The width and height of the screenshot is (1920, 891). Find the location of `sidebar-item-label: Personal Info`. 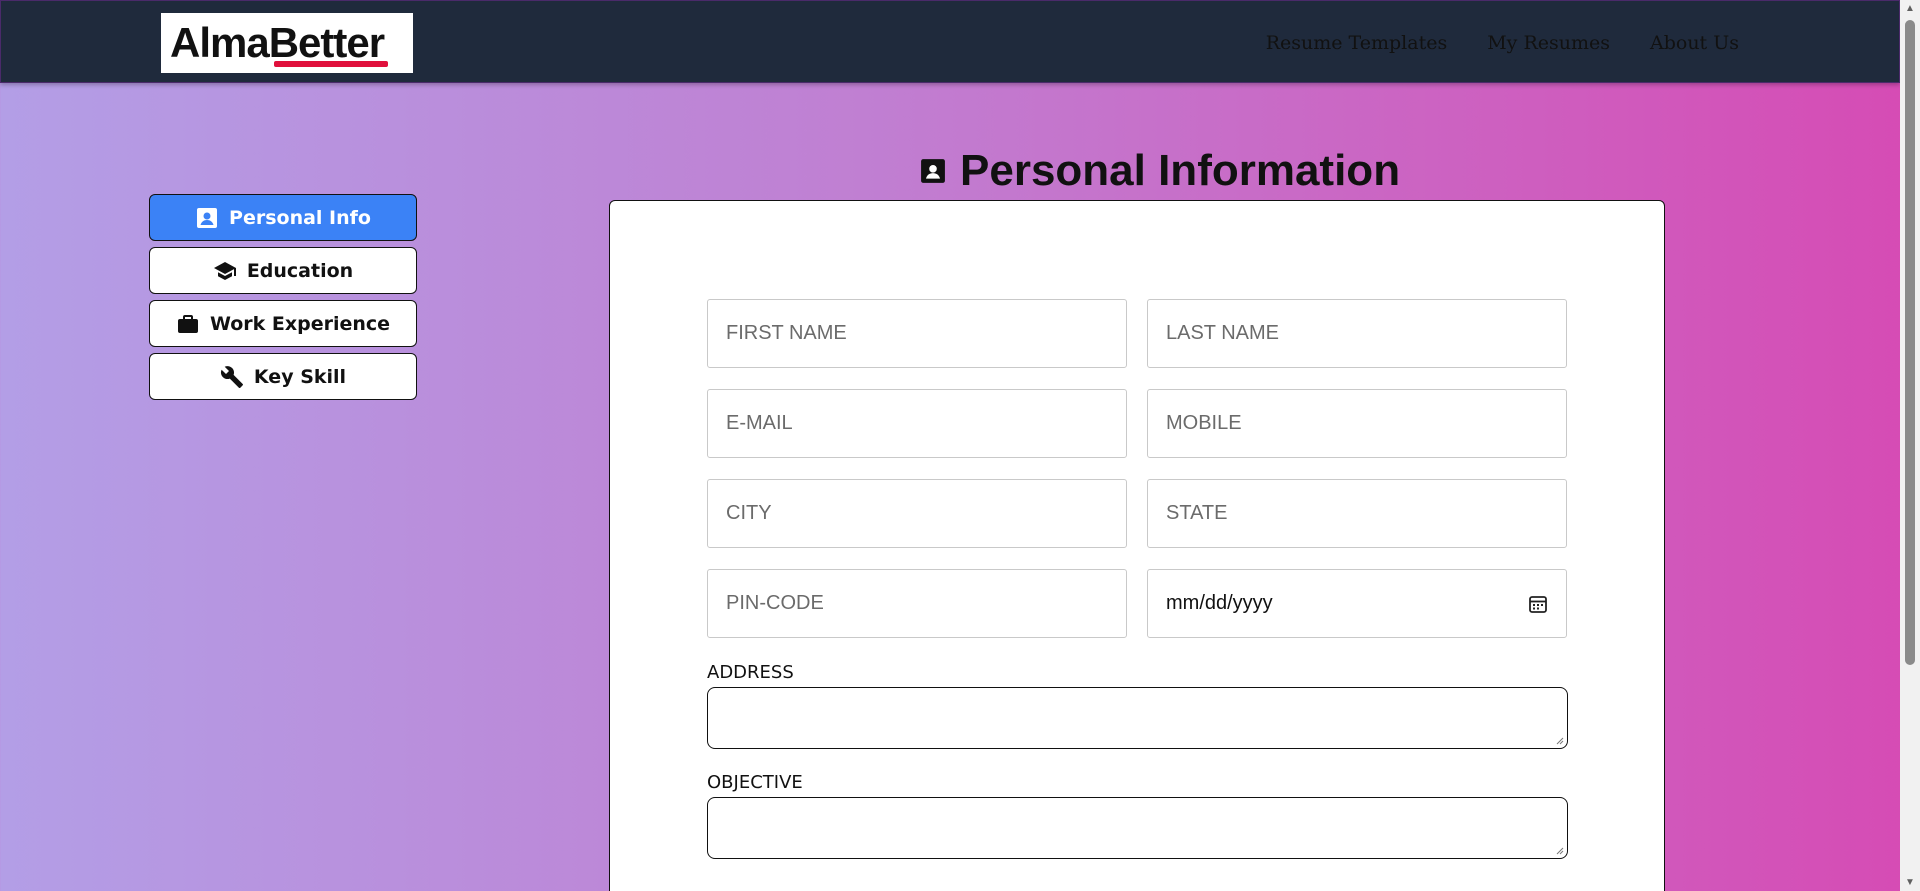

sidebar-item-label: Personal Info is located at coordinates (300, 217).